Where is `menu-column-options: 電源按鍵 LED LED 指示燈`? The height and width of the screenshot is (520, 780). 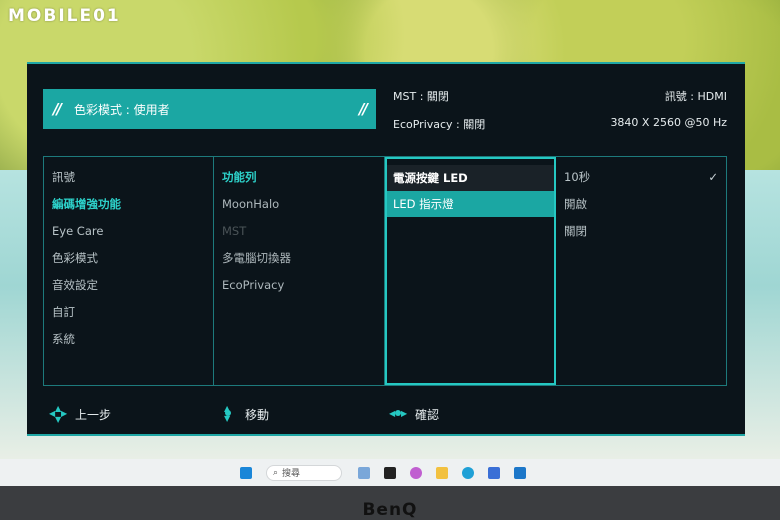
menu-column-options: 電源按鍵 LED LED 指示燈 is located at coordinates (470, 271).